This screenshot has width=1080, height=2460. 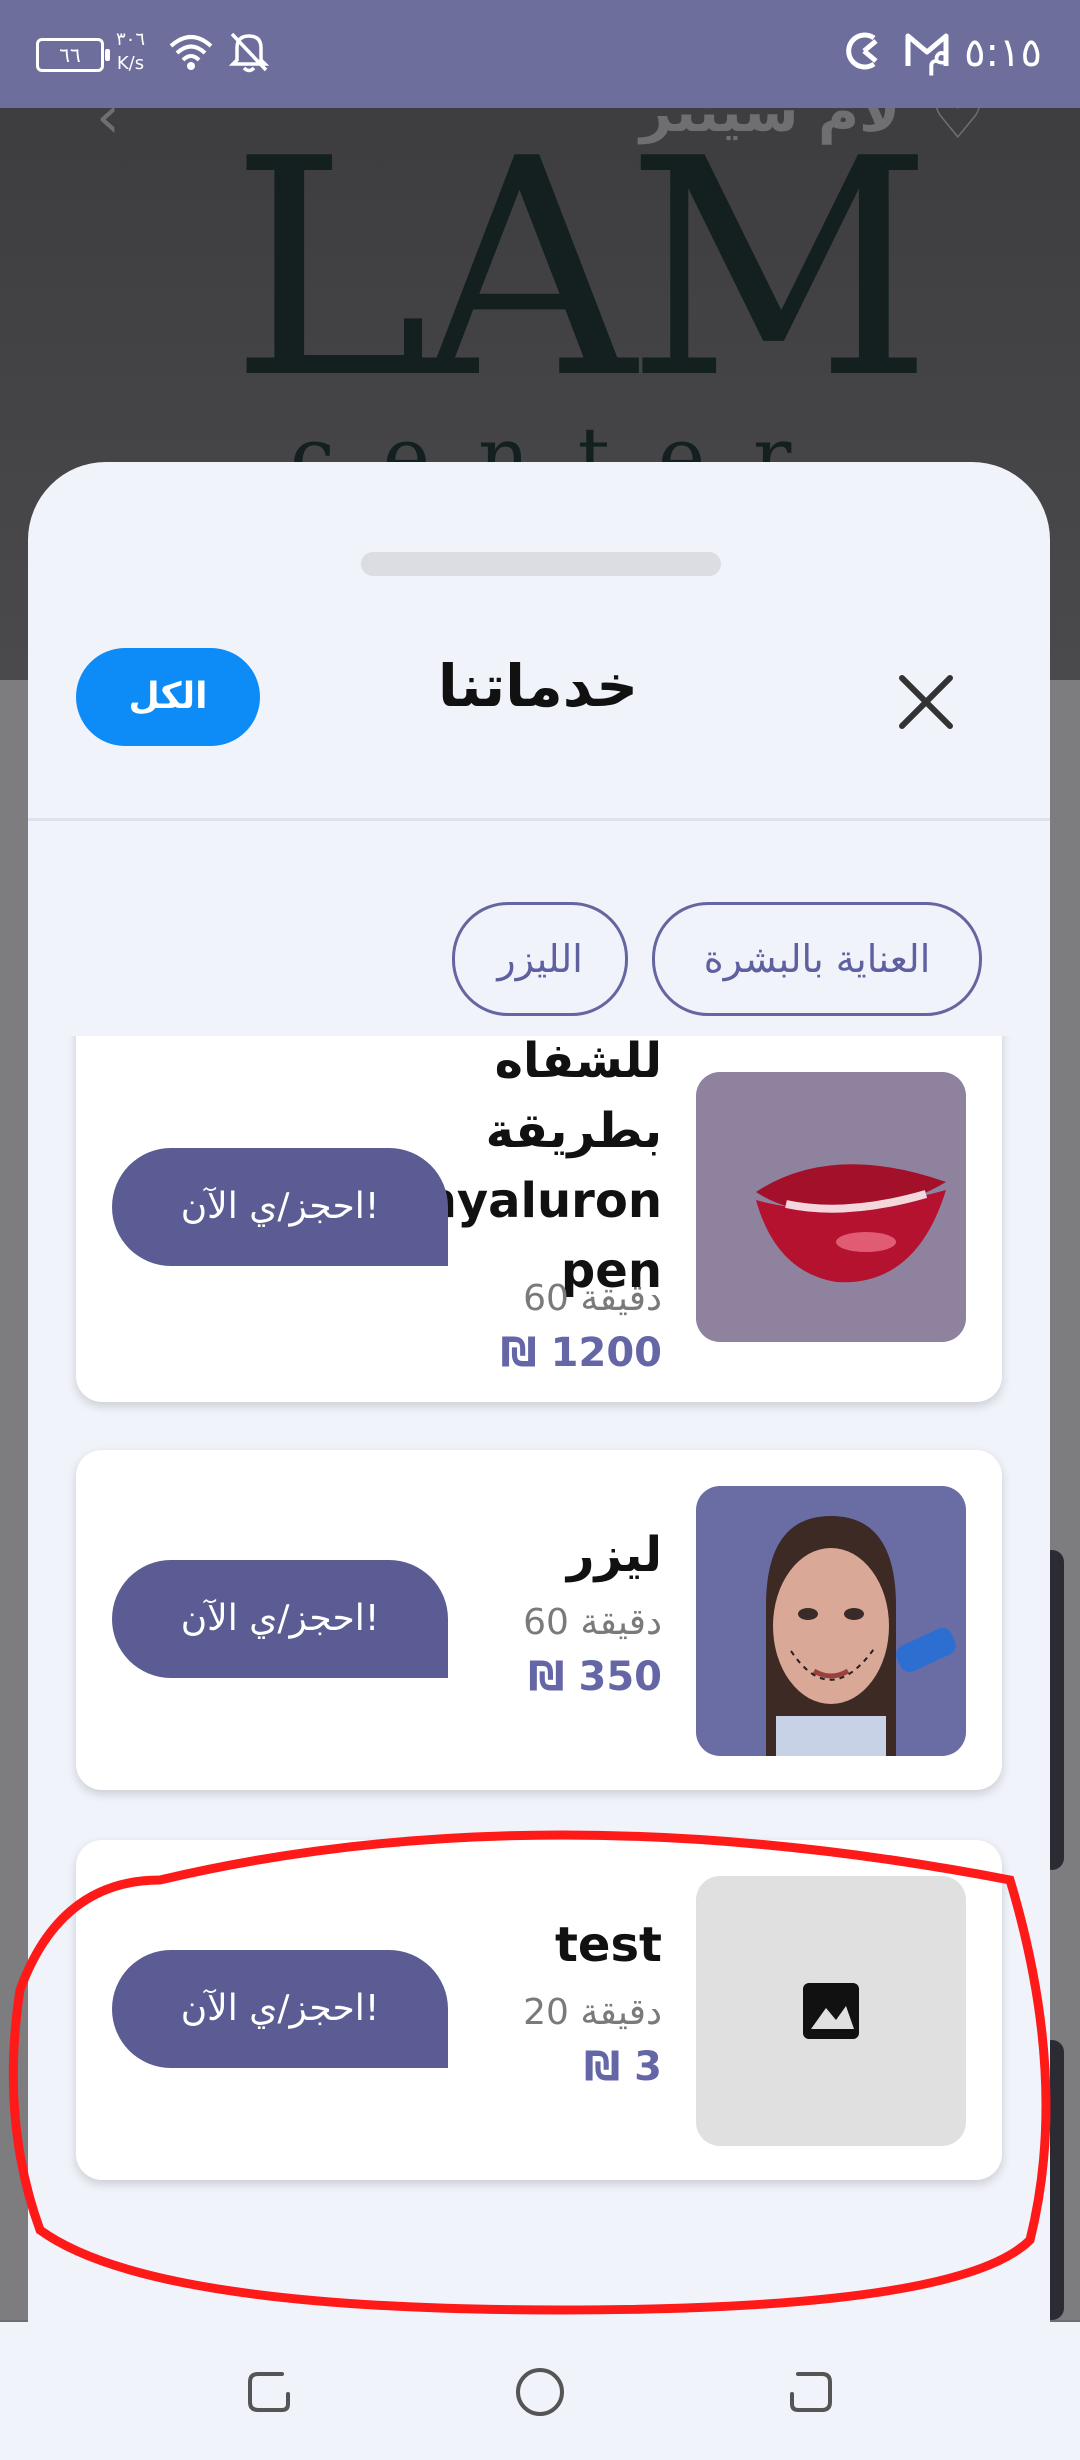 I want to click on battery-icon: ٦٦, so click(x=73, y=55).